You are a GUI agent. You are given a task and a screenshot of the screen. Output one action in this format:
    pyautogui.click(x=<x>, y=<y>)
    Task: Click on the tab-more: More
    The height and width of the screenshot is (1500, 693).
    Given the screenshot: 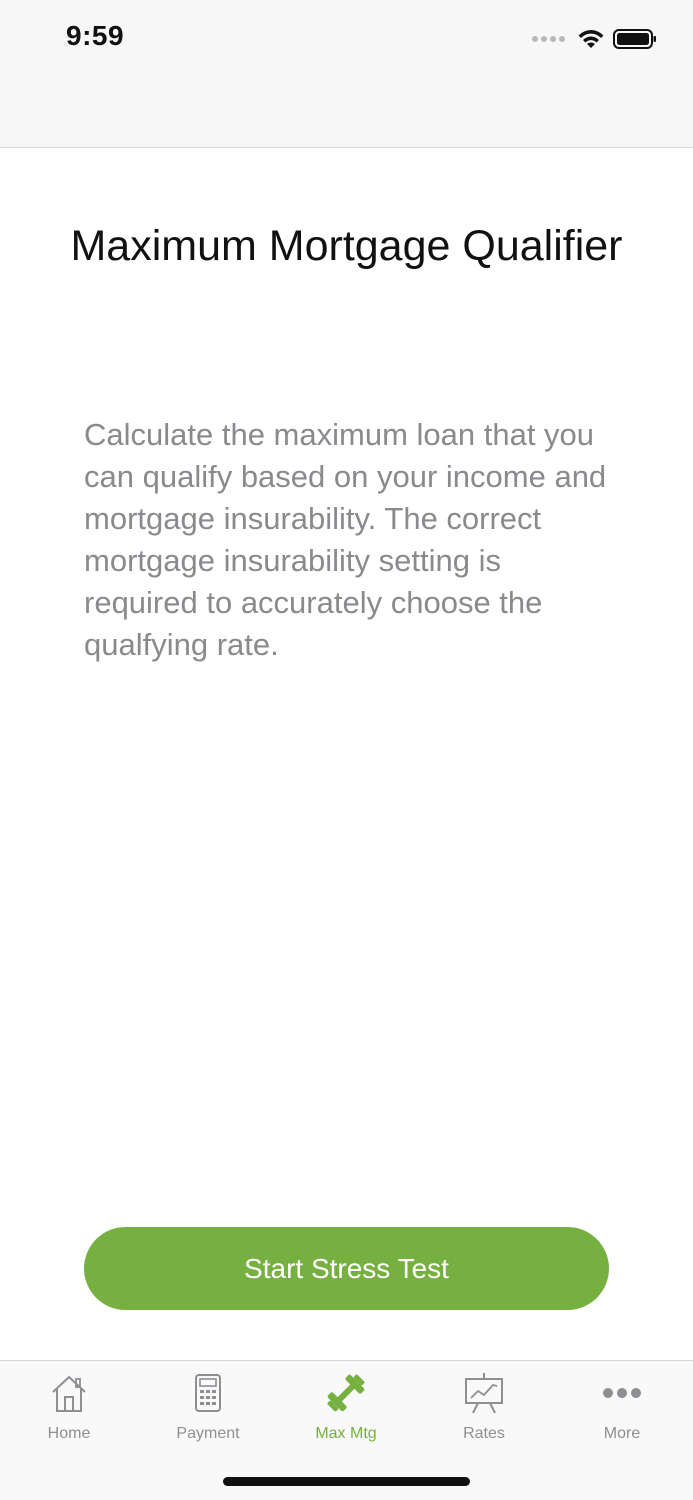 What is the action you would take?
    pyautogui.click(x=622, y=1411)
    